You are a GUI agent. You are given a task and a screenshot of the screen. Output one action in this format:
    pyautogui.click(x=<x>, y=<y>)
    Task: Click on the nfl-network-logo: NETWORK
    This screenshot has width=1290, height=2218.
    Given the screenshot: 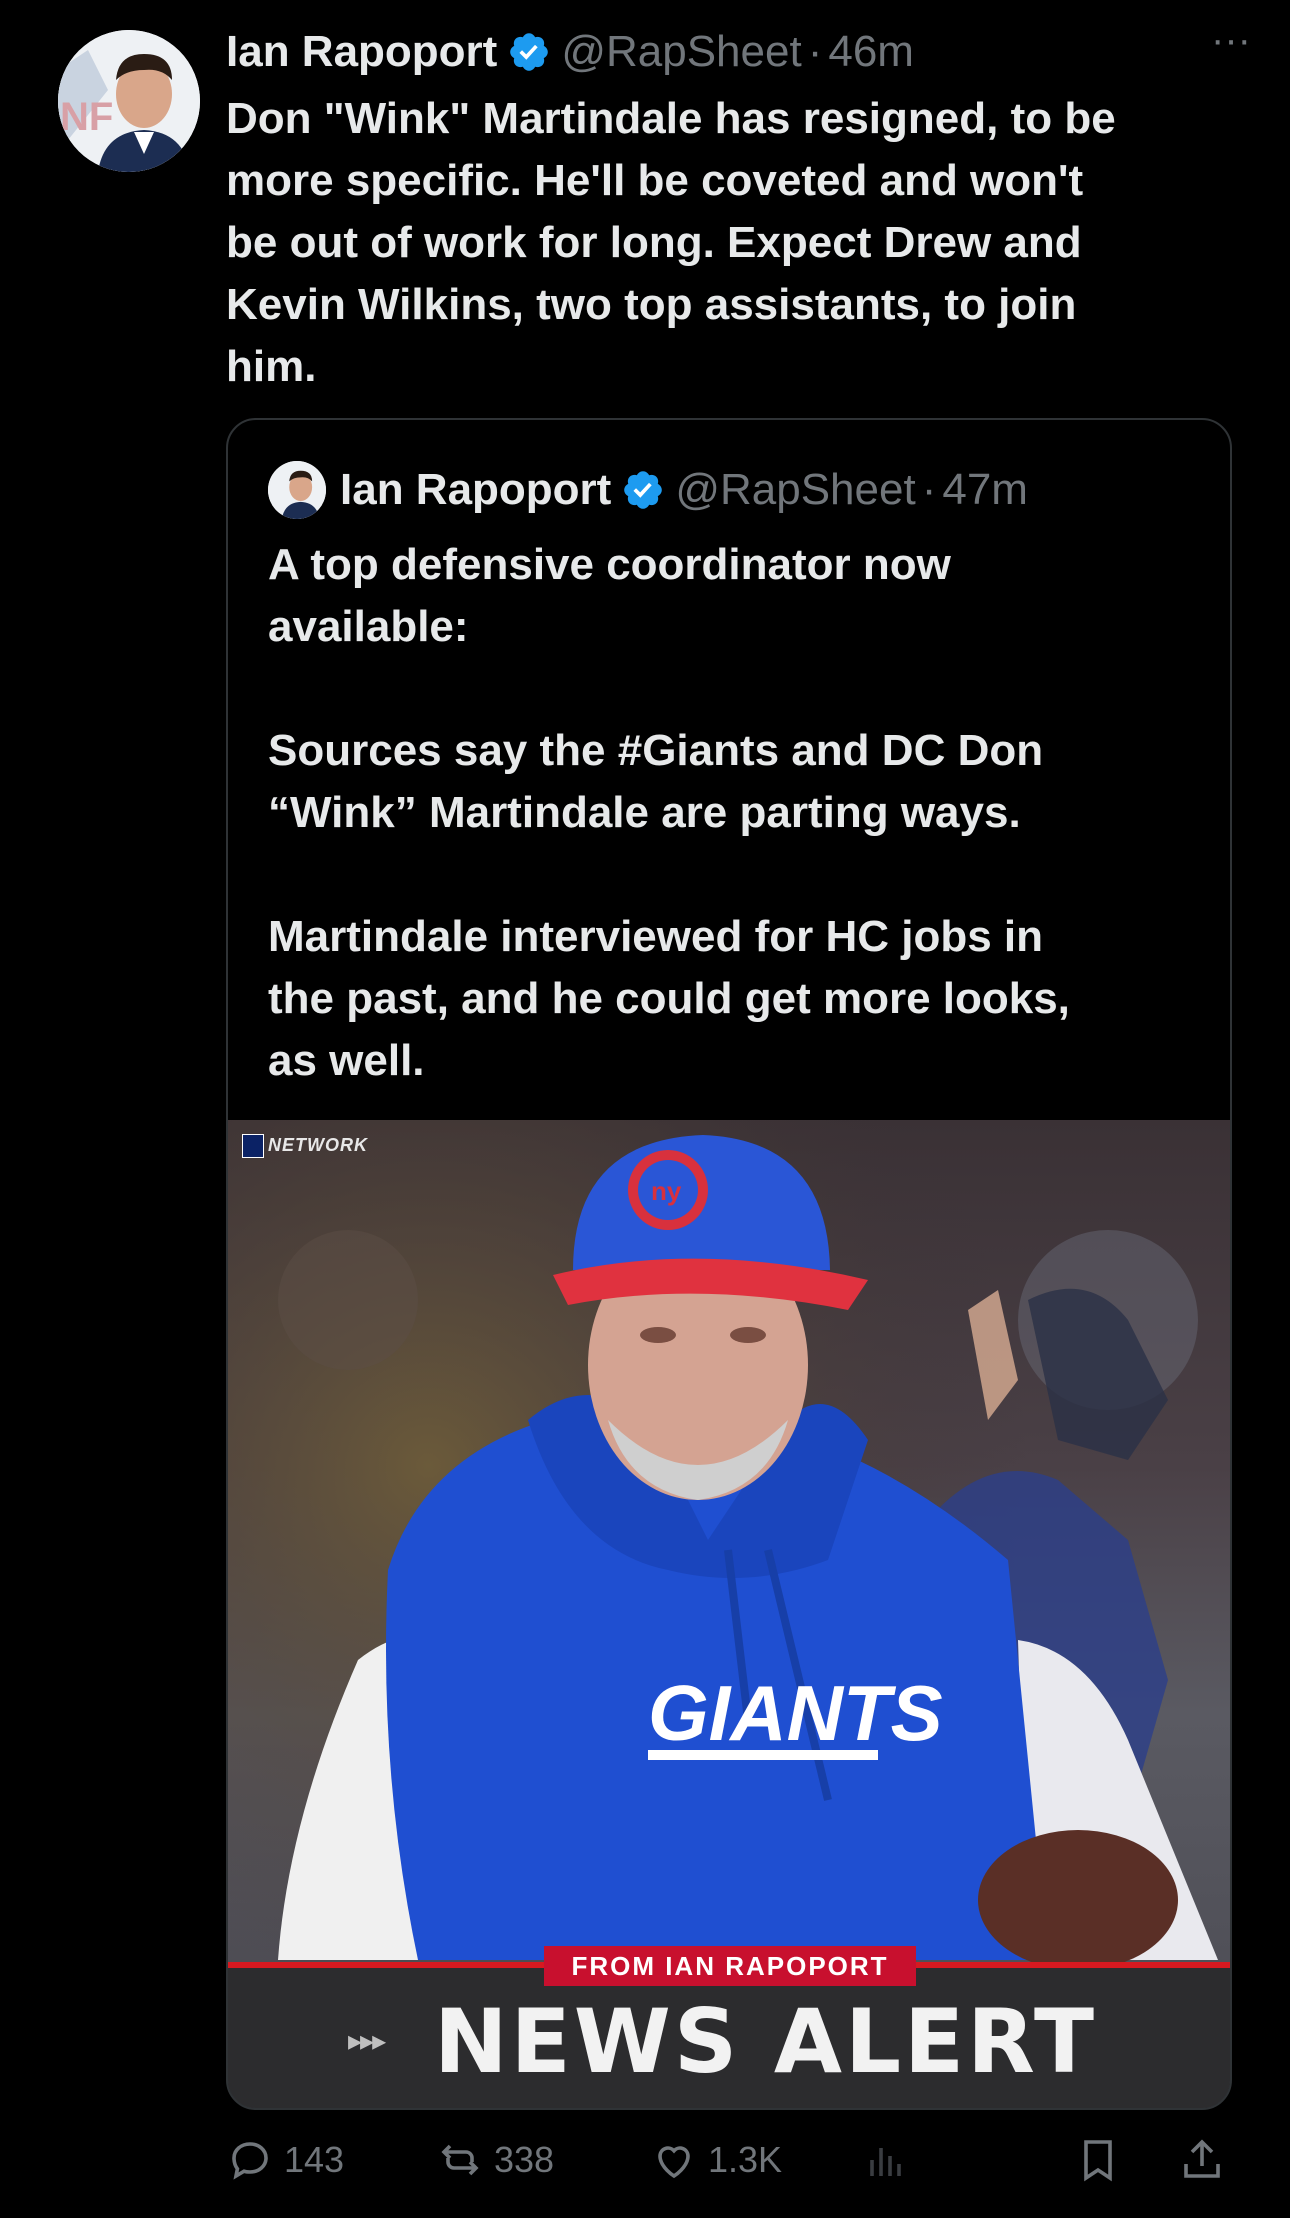 What is the action you would take?
    pyautogui.click(x=305, y=1146)
    